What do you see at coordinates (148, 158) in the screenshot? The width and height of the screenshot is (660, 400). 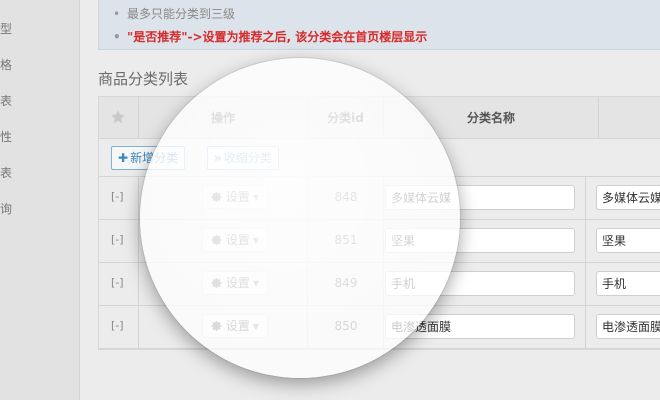 I see `add-category-button: ✚ 新增分类` at bounding box center [148, 158].